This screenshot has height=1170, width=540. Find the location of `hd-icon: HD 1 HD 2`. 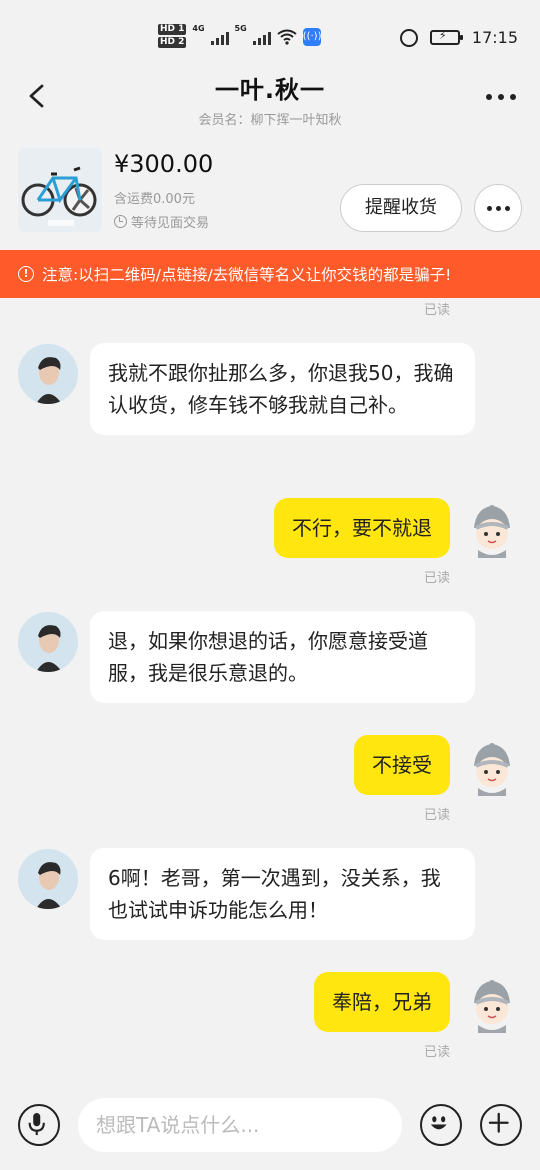

hd-icon: HD 1 HD 2 is located at coordinates (172, 37).